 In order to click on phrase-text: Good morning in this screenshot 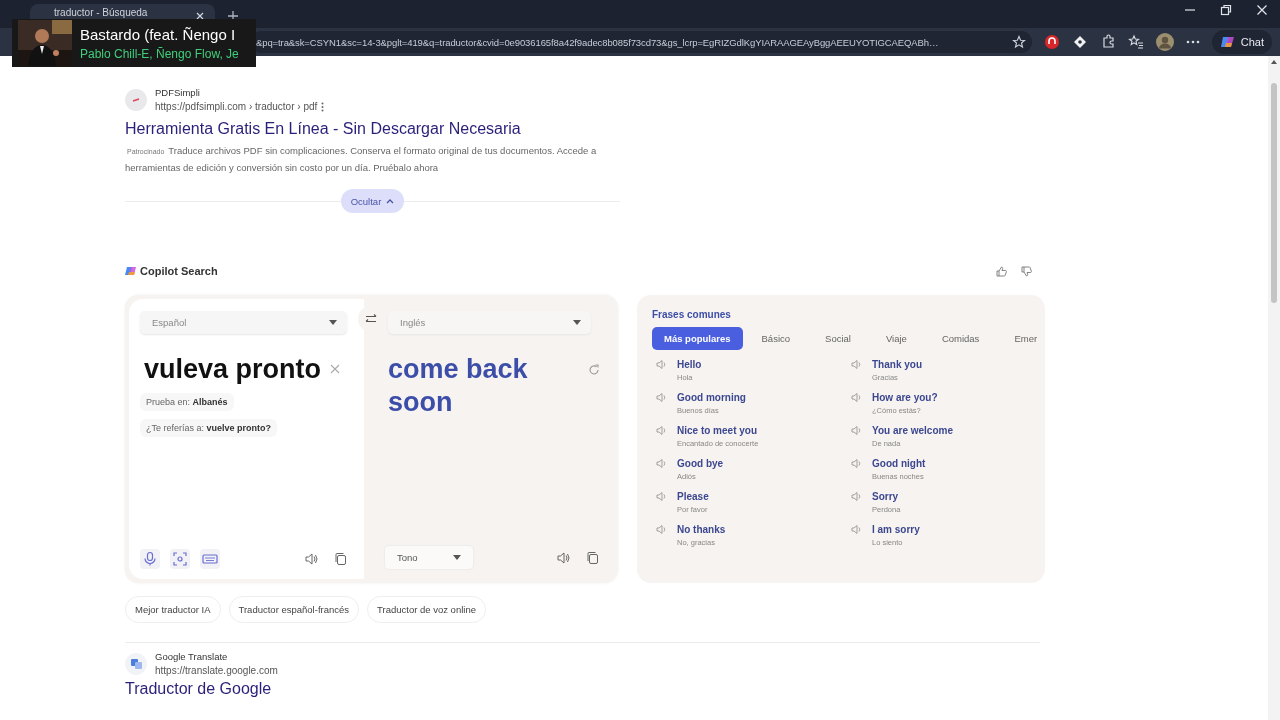, I will do `click(711, 397)`.